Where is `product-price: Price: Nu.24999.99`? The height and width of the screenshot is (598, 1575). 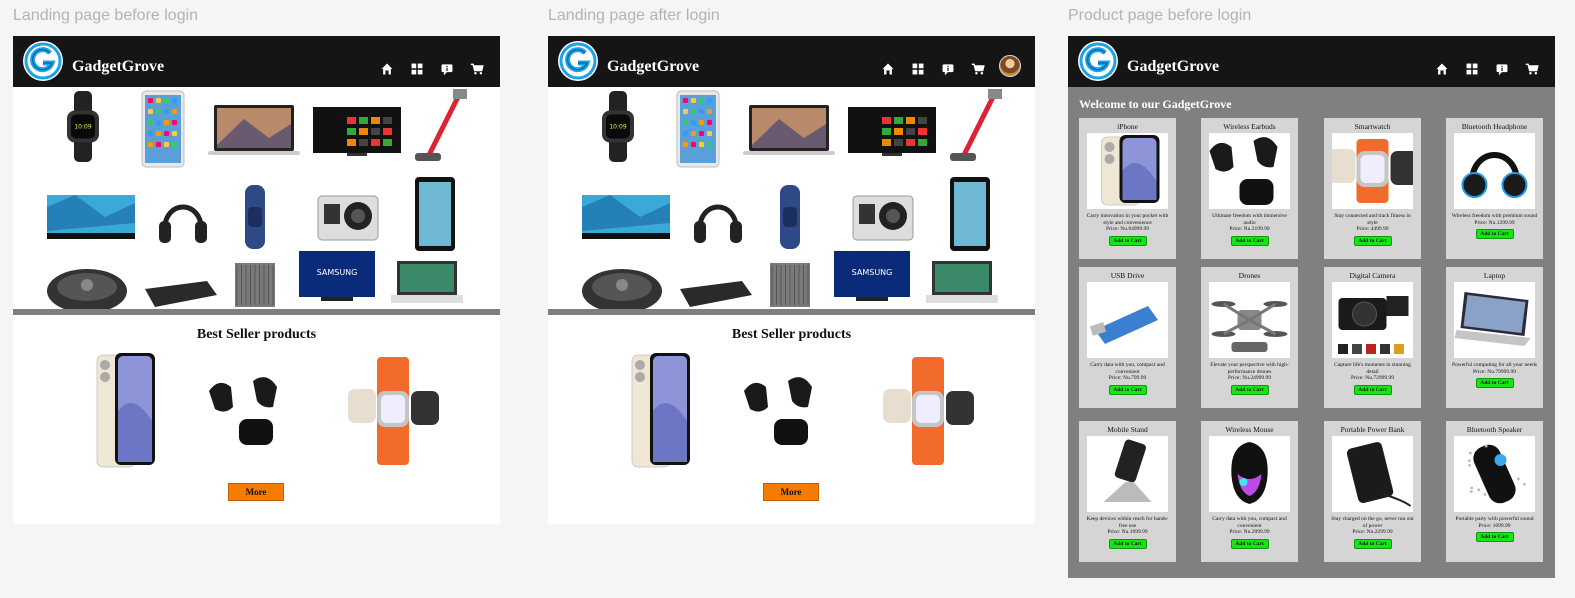
product-price: Price: Nu.24999.99 is located at coordinates (1249, 378).